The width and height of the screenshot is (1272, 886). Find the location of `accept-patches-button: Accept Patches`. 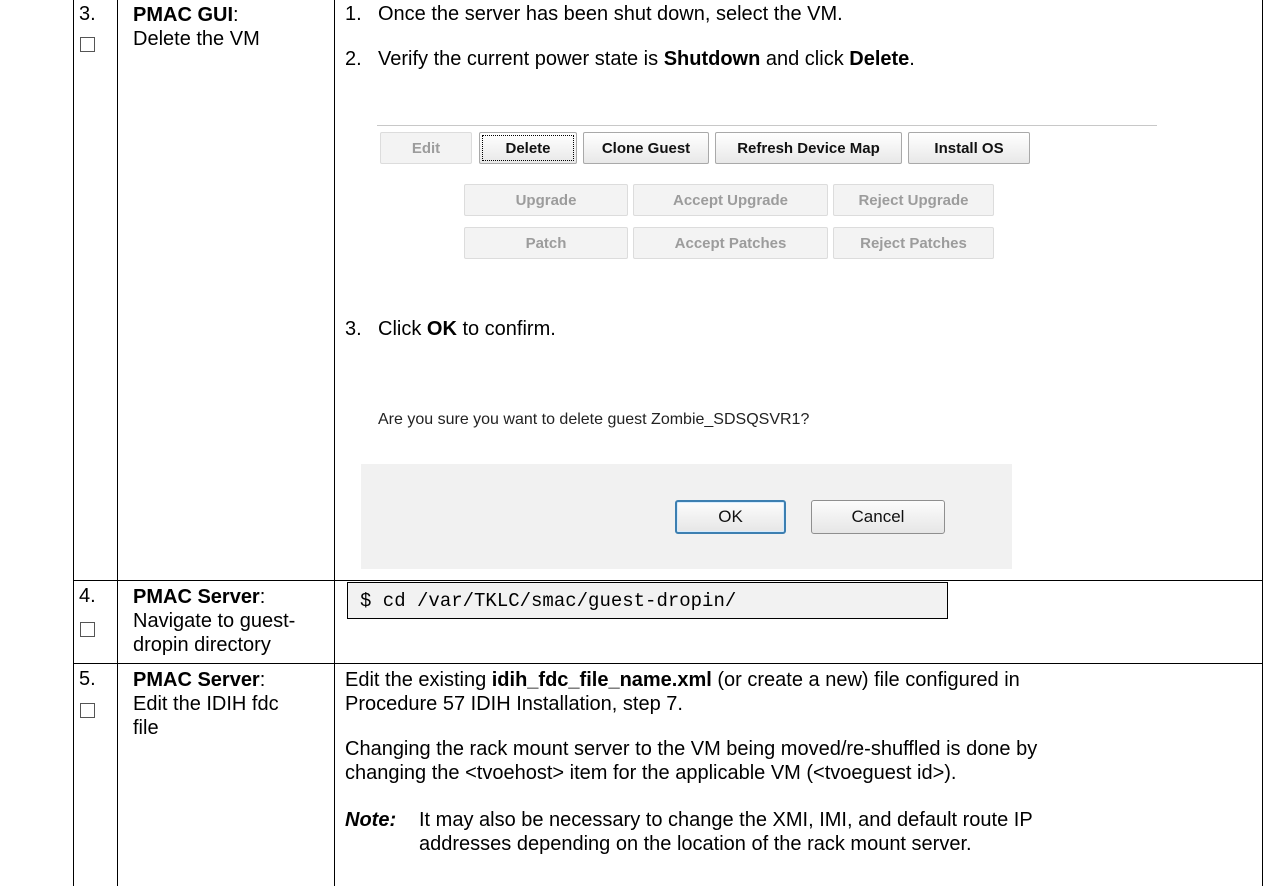

accept-patches-button: Accept Patches is located at coordinates (730, 243).